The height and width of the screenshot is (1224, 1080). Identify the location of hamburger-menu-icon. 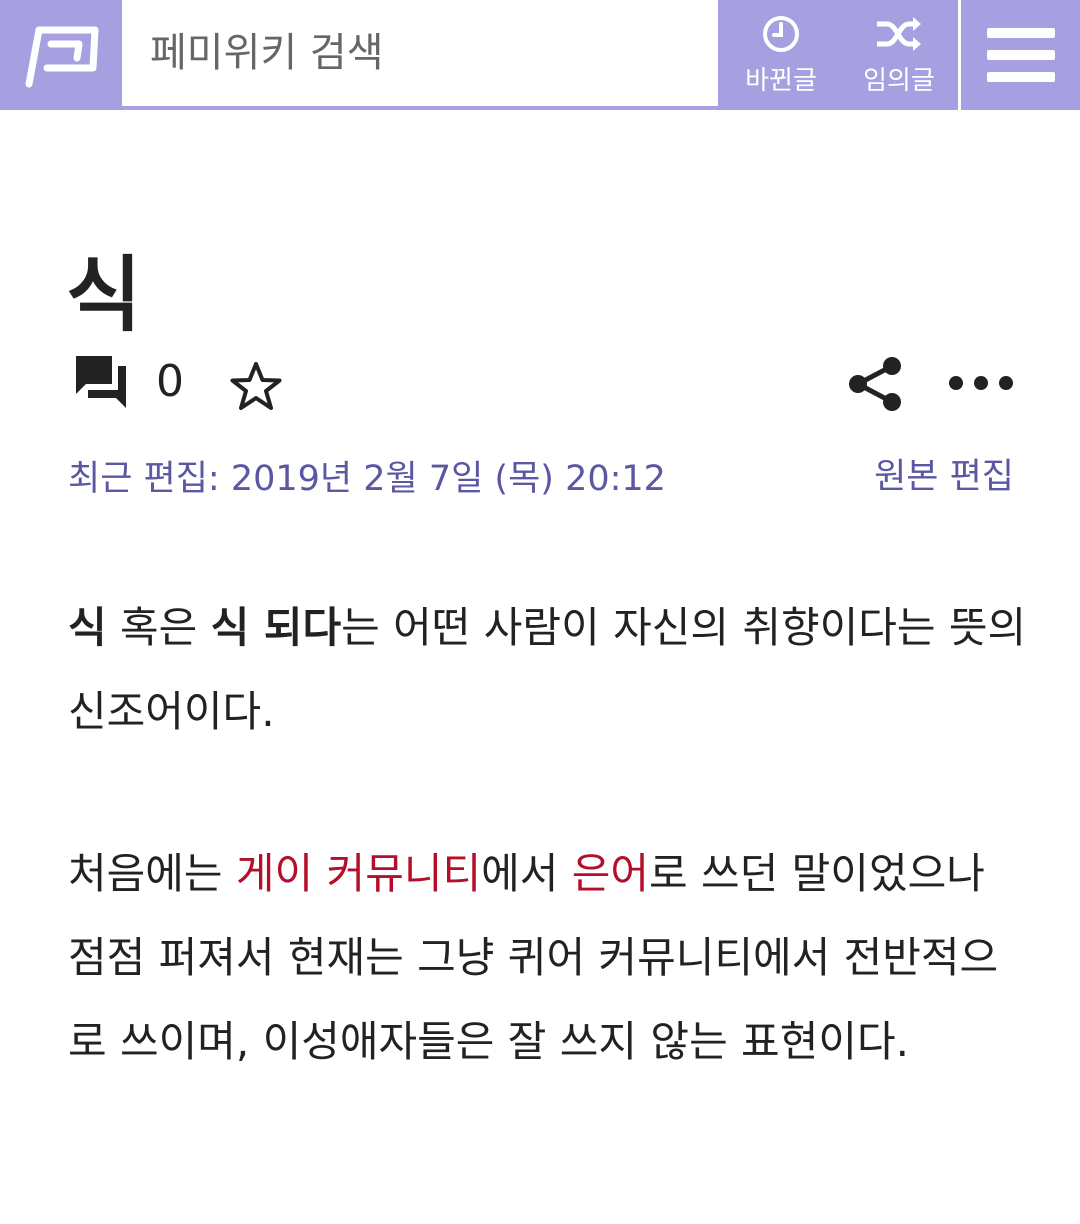
(1021, 55).